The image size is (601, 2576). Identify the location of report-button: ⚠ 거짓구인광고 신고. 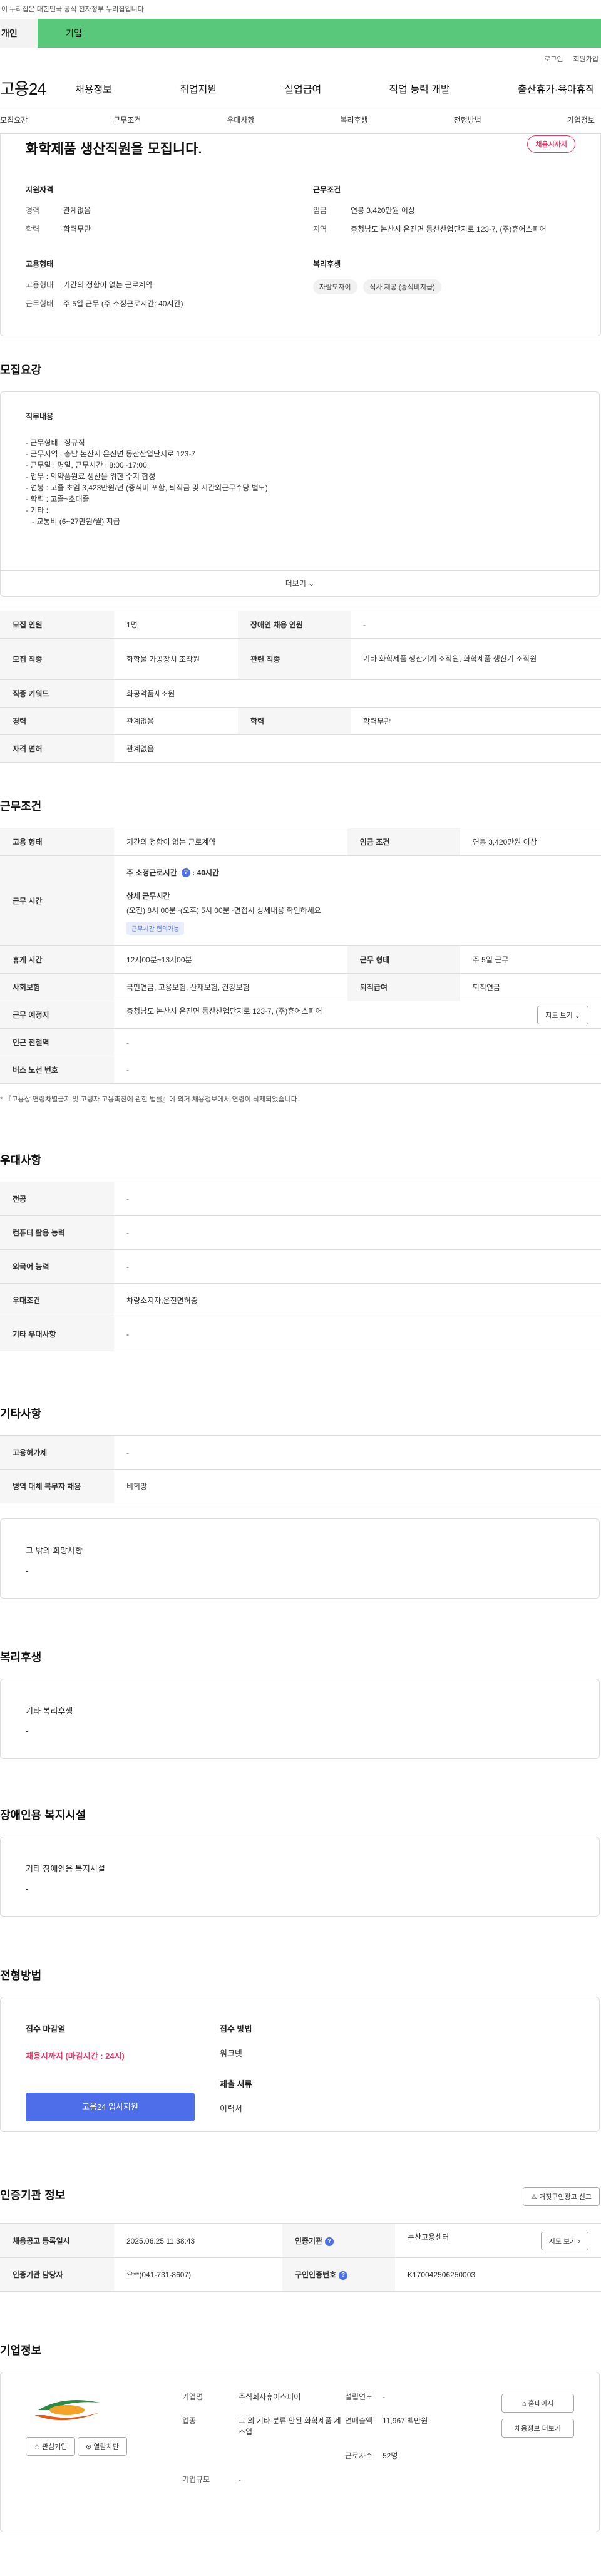
(561, 2196).